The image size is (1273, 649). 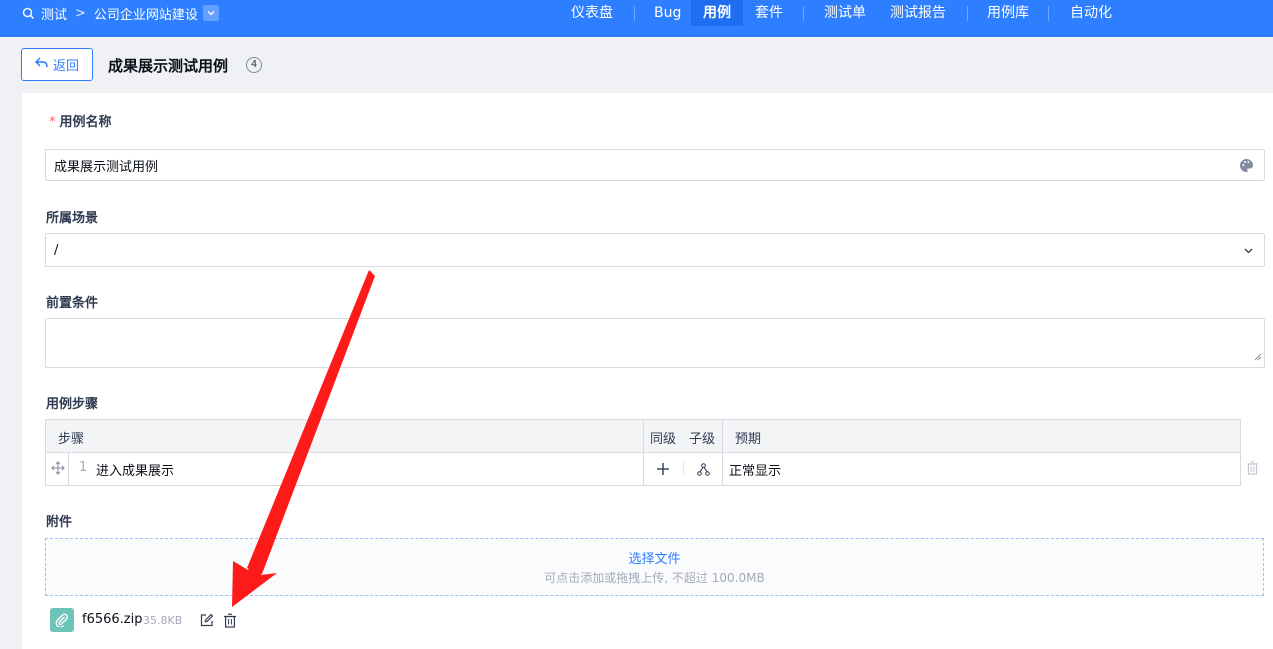 I want to click on attachment-label: 附件, so click(x=59, y=522).